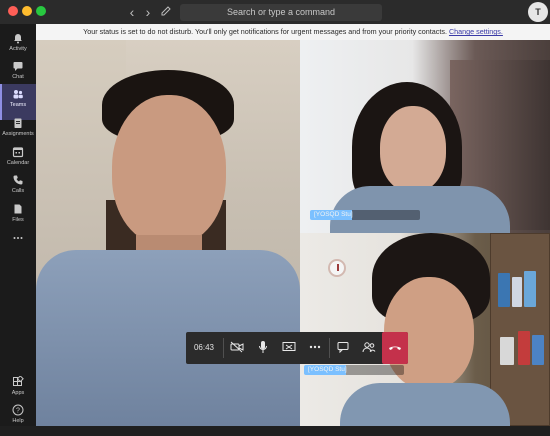  What do you see at coordinates (18, 209) in the screenshot?
I see `files-icon` at bounding box center [18, 209].